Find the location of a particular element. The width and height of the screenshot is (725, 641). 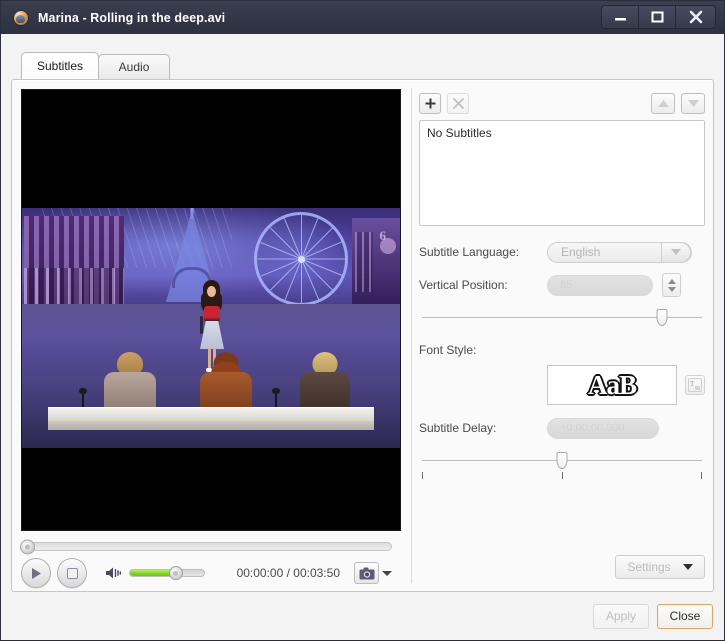

font-style-preview-row: AaB T is located at coordinates (562, 385).